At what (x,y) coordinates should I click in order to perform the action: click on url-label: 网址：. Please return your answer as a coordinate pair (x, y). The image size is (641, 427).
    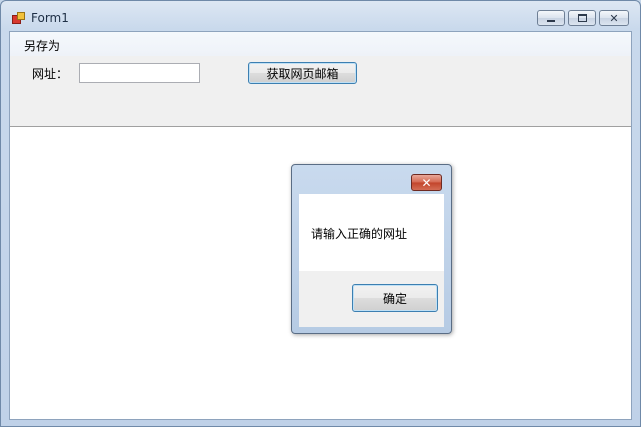
    Looking at the image, I should click on (50, 74).